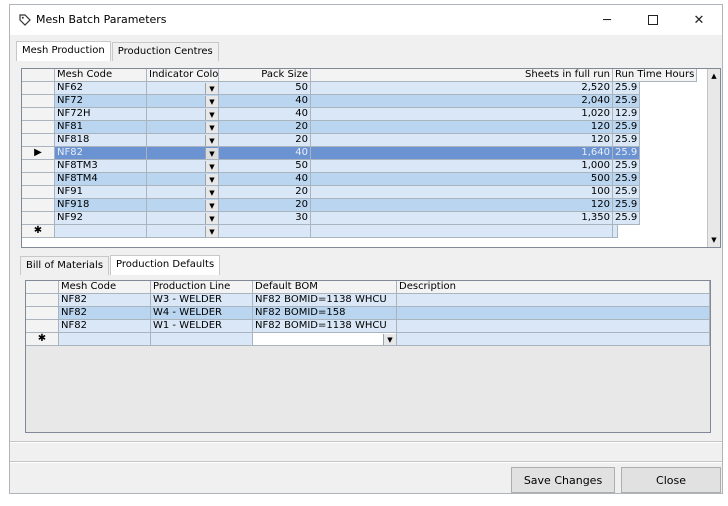 The width and height of the screenshot is (728, 506). Describe the element at coordinates (462, 192) in the screenshot. I see `sheets-cell: 100` at that location.